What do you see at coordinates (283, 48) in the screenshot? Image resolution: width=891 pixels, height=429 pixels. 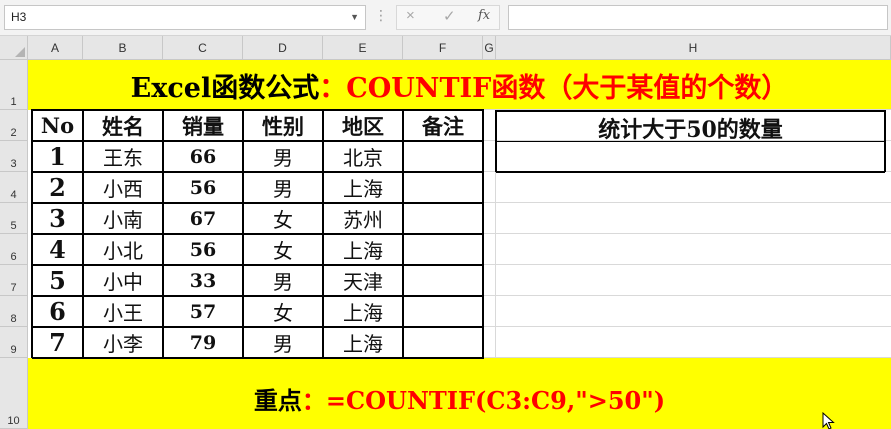 I see `column-header-d: D` at bounding box center [283, 48].